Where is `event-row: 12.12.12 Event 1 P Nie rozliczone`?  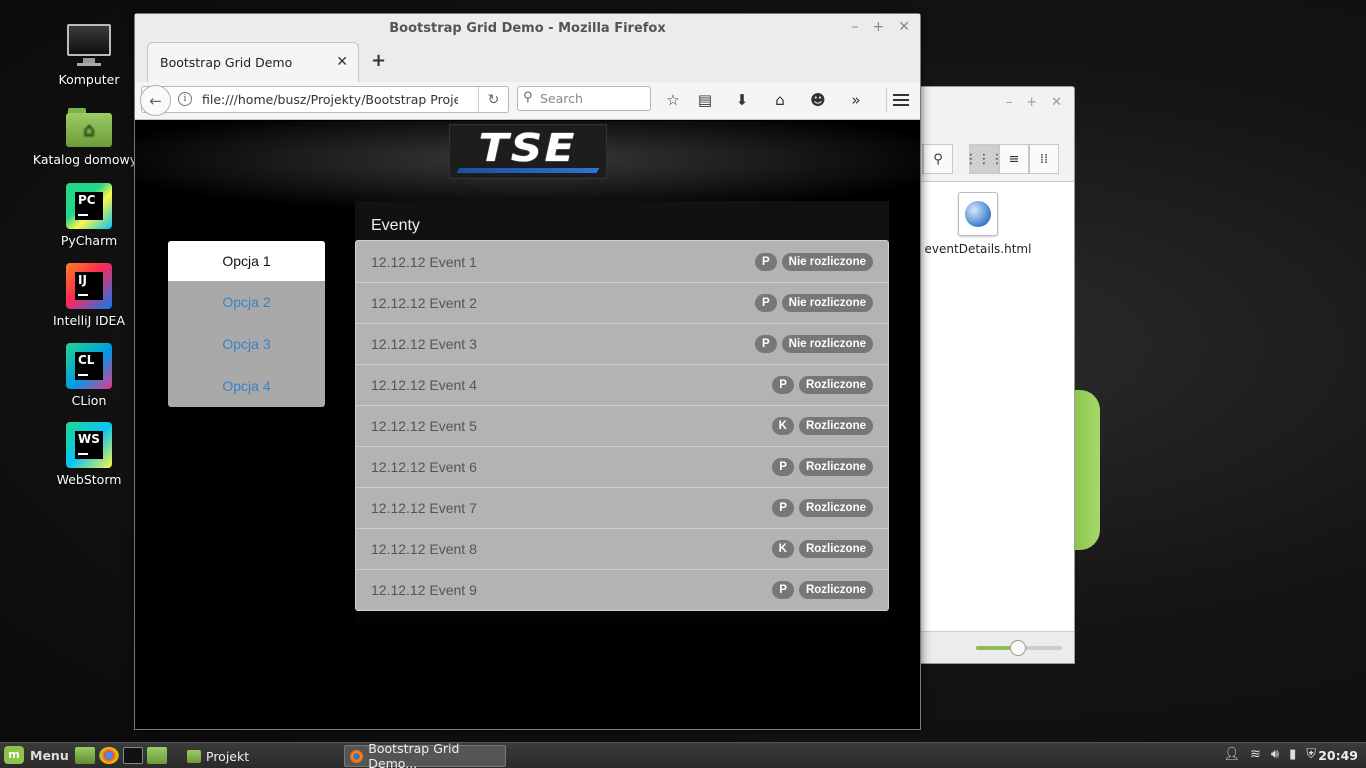
event-row: 12.12.12 Event 1 P Nie rozliczone is located at coordinates (622, 261).